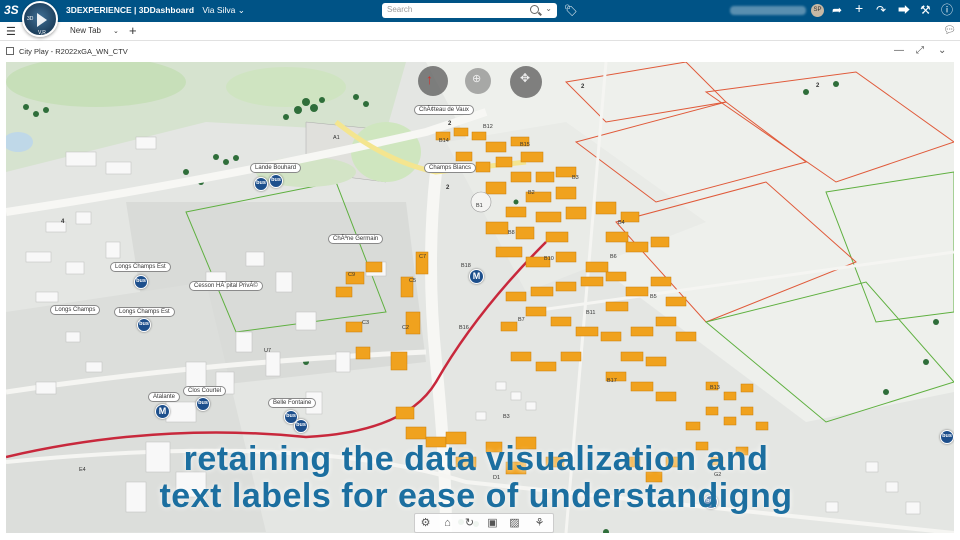  Describe the element at coordinates (218, 10) in the screenshot. I see `collaborative-space: Via Silva` at that location.